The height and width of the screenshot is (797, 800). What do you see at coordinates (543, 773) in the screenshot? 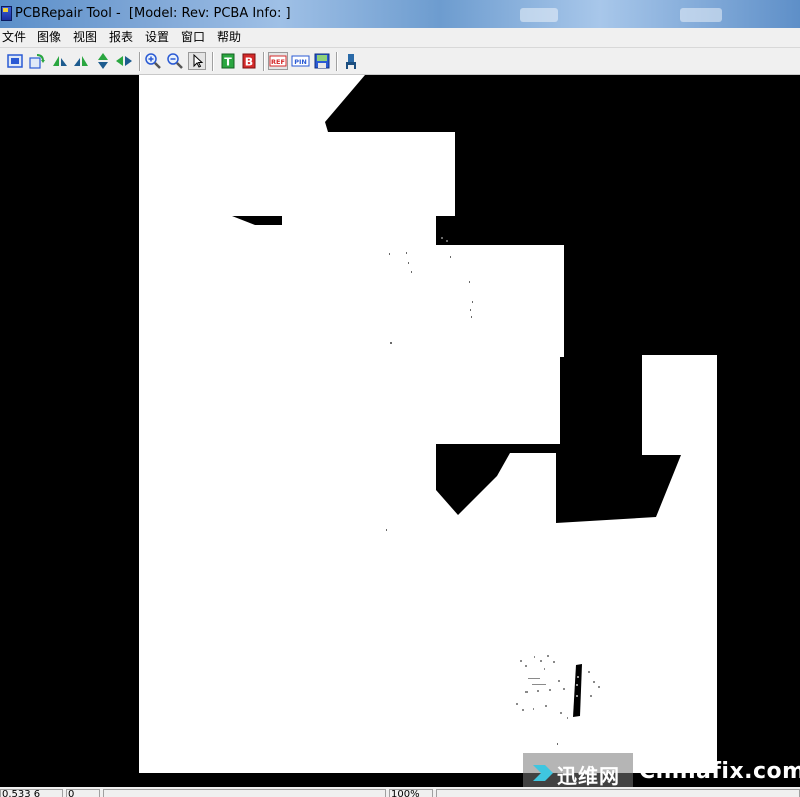
I see `chinafix-logo-icon` at bounding box center [543, 773].